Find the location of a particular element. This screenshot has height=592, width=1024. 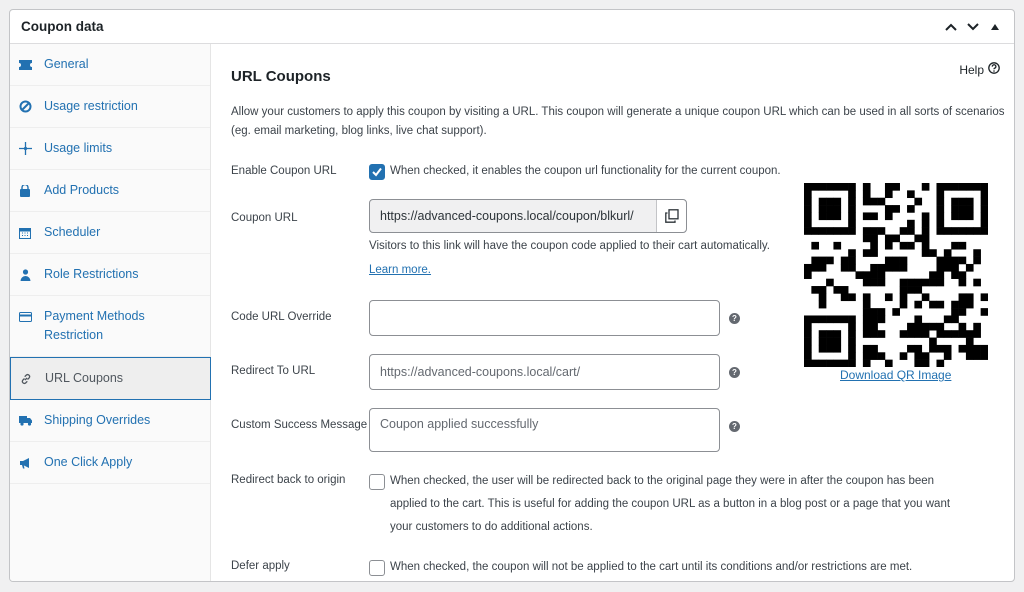

help-label: Help is located at coordinates (971, 69).